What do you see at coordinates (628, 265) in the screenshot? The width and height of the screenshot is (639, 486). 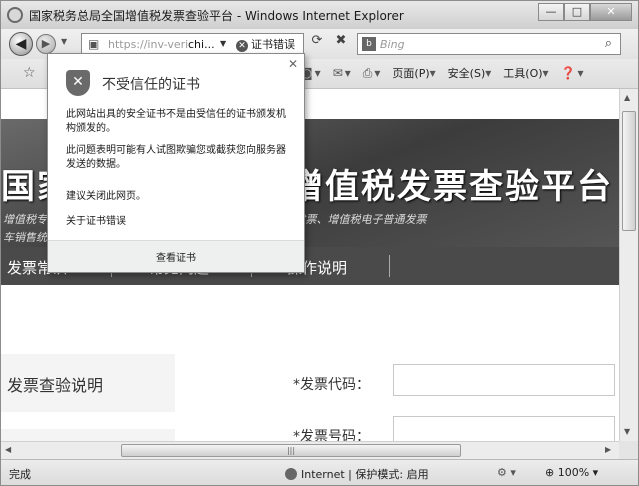 I see `vertical-scrollbar: ▲ ▼` at bounding box center [628, 265].